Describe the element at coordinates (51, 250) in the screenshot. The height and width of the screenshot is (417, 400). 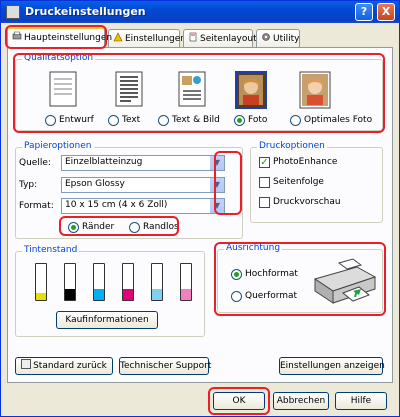
I see `ink-level-group-label: Tintenstand` at that location.